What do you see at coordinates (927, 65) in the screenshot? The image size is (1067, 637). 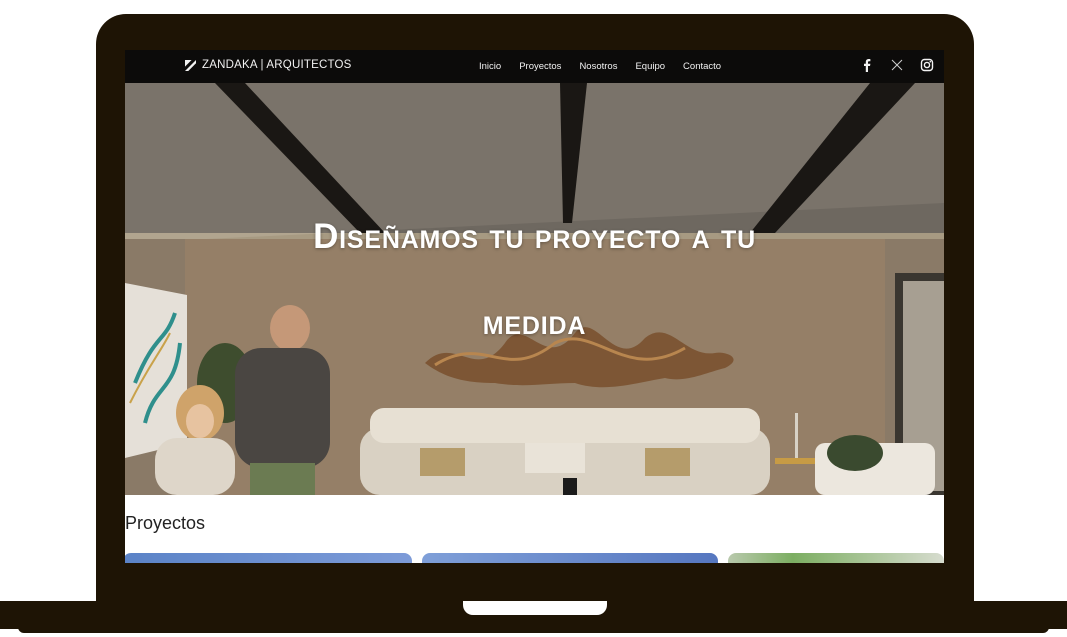 I see `instagram-icon` at bounding box center [927, 65].